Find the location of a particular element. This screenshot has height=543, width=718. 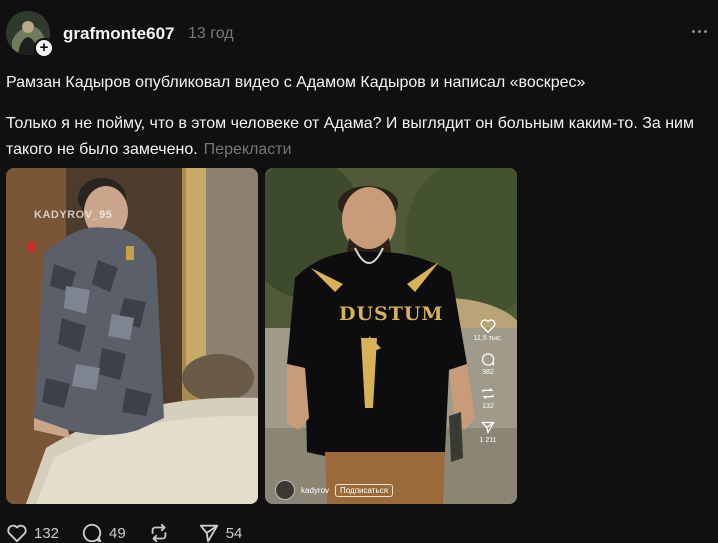

share-count: 54 is located at coordinates (234, 533).